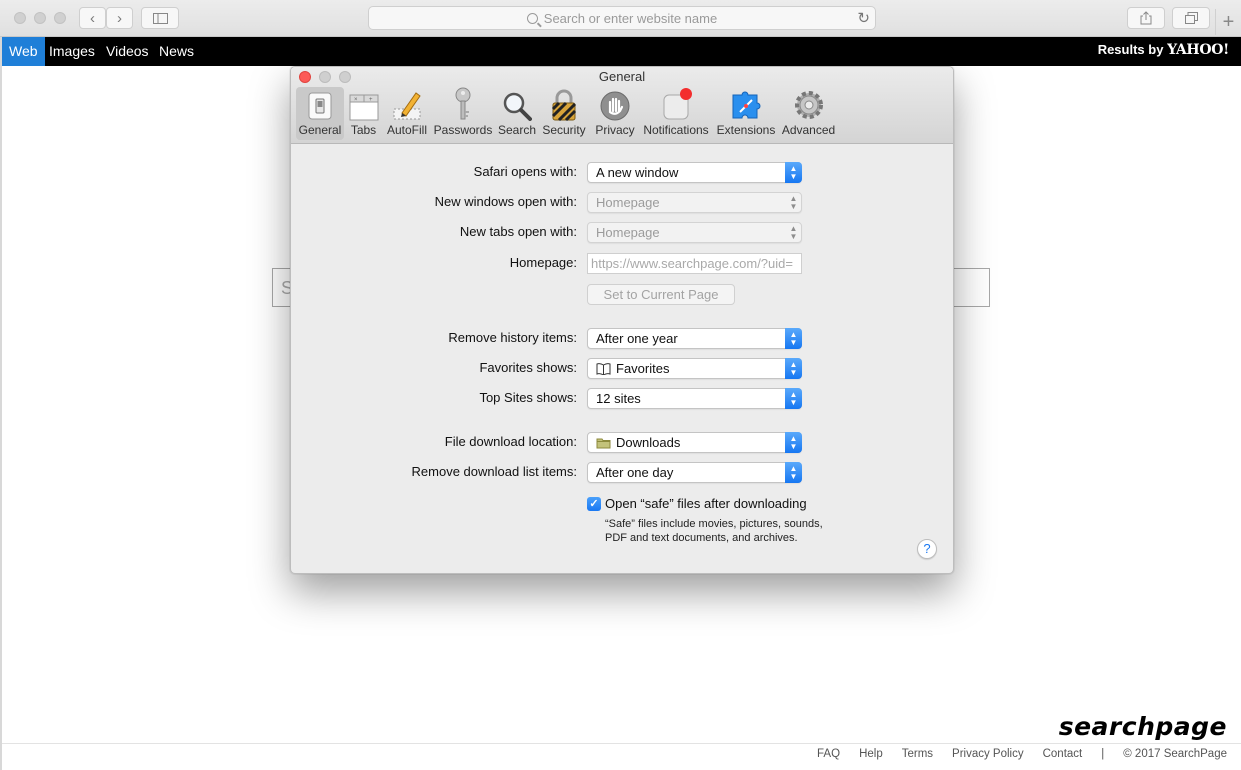 The height and width of the screenshot is (770, 1241). I want to click on tab-general-label: General, so click(320, 130).